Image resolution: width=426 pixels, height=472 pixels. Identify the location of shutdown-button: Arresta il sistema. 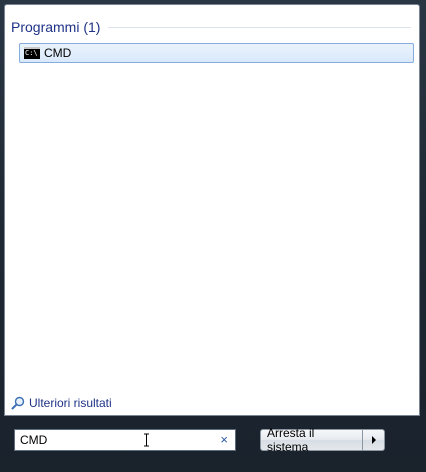
(311, 440).